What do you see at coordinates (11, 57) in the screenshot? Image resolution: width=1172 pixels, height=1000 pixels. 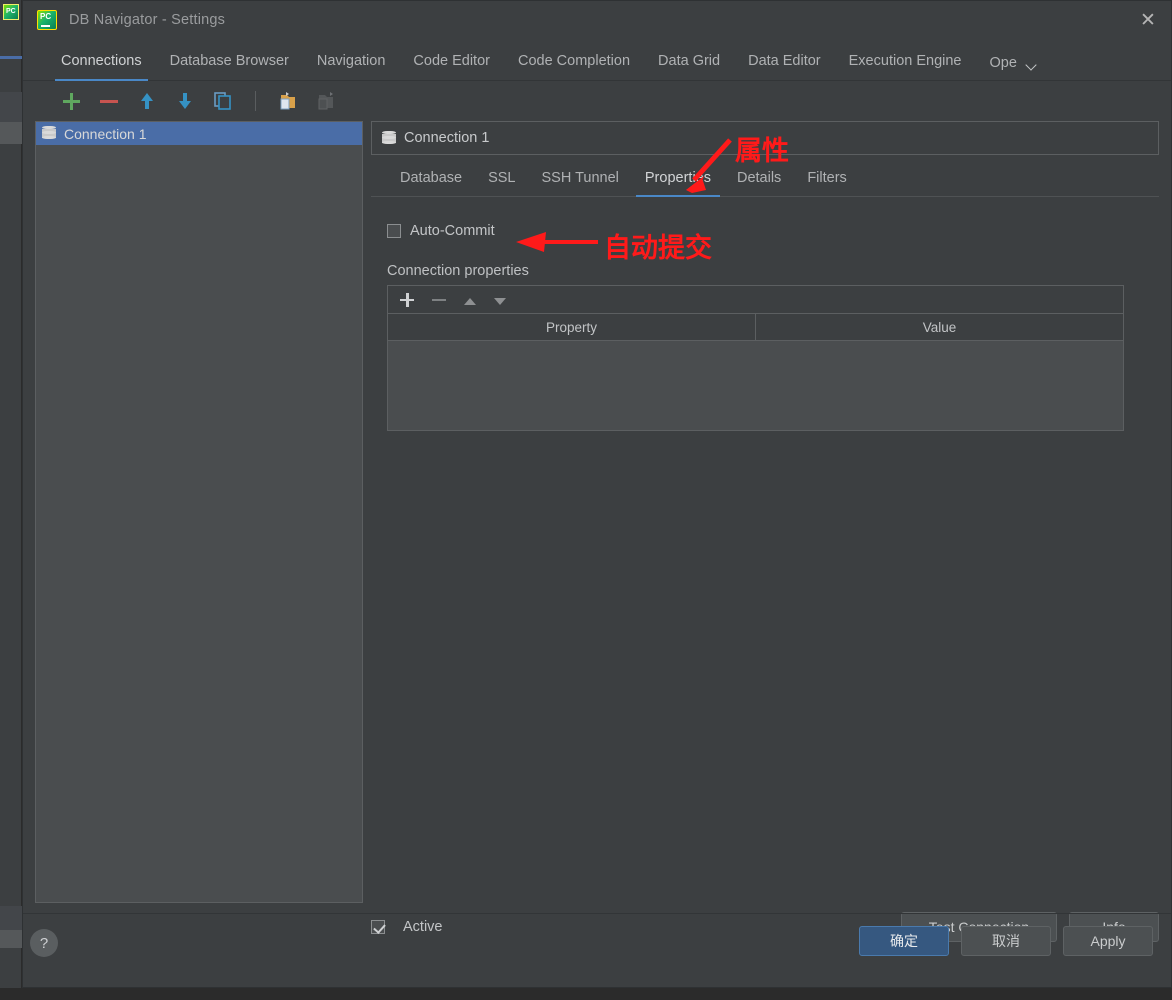 I see `strip-divider` at bounding box center [11, 57].